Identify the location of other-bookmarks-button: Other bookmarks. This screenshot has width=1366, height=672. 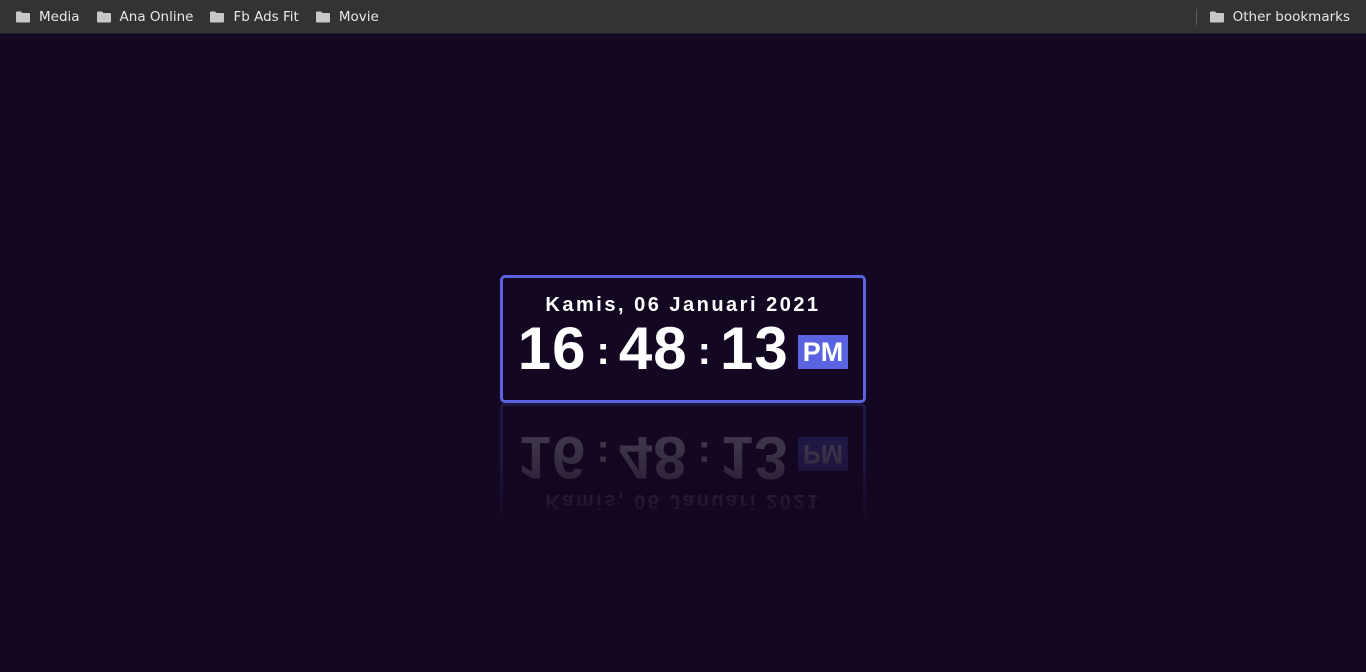
(1279, 17).